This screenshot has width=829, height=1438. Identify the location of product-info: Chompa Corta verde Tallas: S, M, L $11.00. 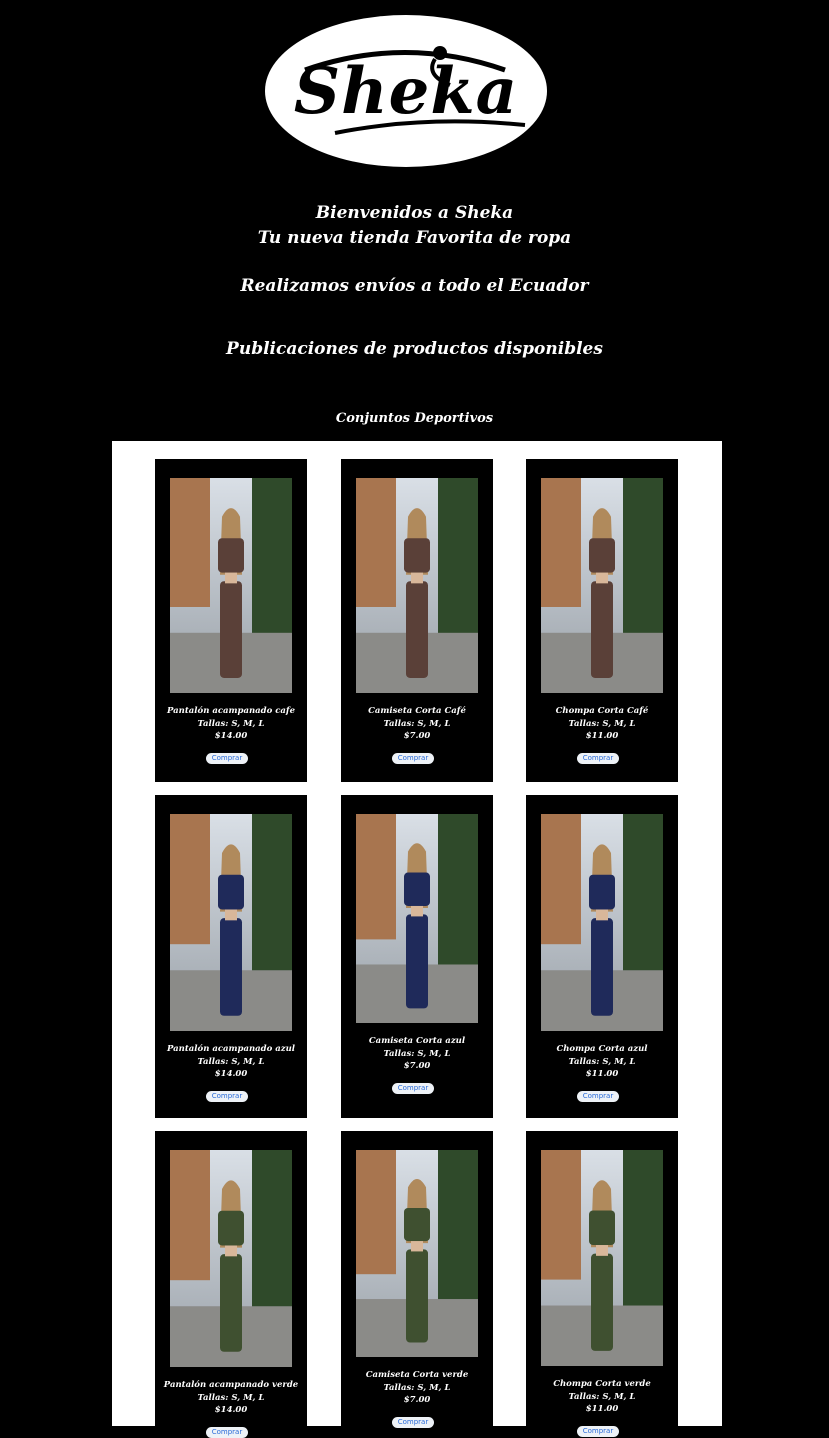
(602, 1397).